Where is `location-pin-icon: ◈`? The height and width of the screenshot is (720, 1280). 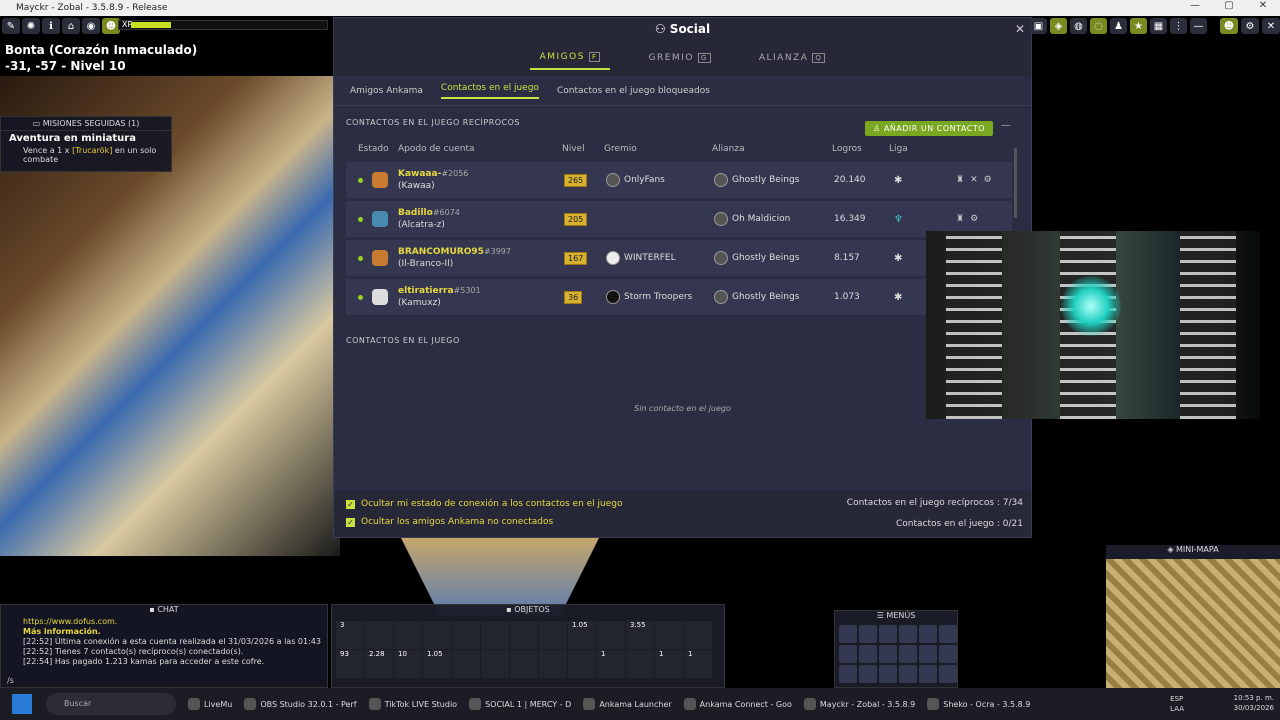 location-pin-icon: ◈ is located at coordinates (1058, 26).